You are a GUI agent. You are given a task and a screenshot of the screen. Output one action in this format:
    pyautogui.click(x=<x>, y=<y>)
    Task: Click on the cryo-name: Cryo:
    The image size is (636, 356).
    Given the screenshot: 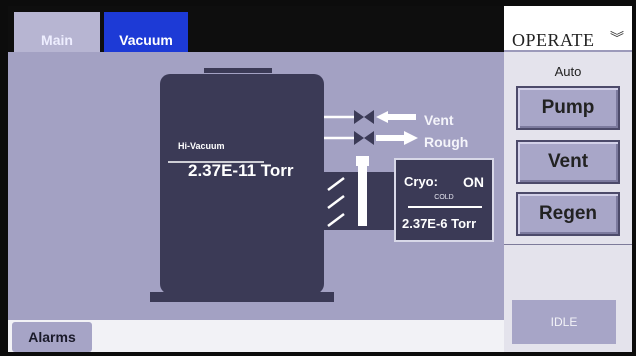 What is the action you would take?
    pyautogui.click(x=421, y=181)
    